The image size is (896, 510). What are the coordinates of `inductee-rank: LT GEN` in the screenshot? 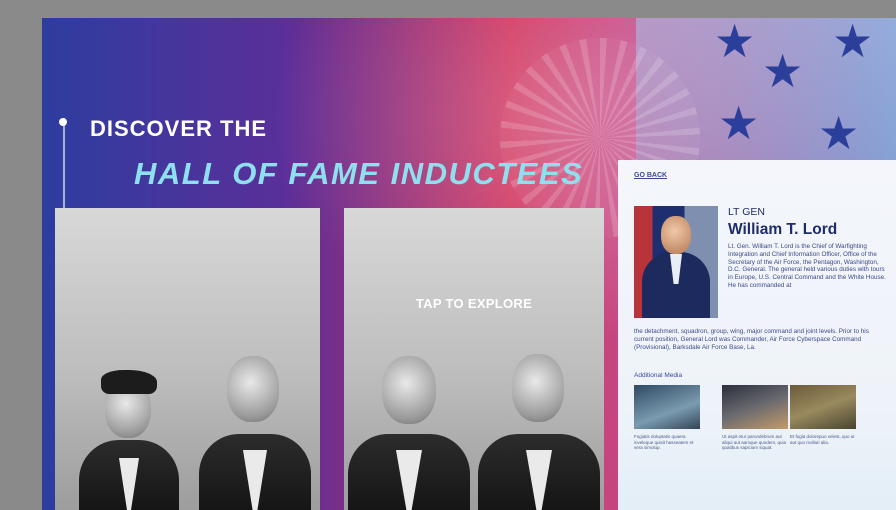 It's located at (746, 212).